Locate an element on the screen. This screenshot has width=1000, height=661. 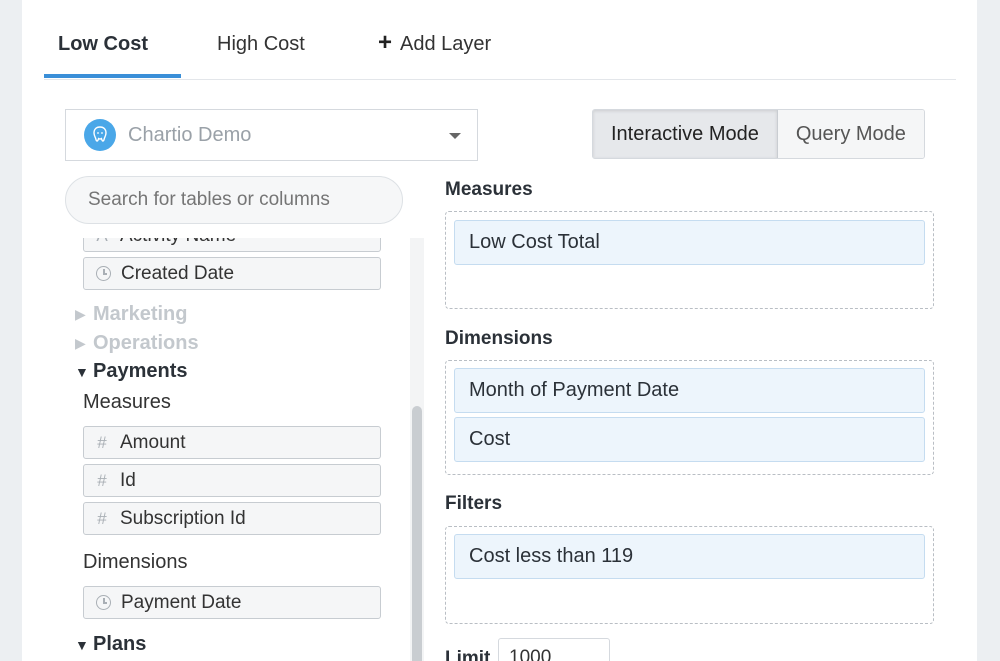
measures-title: Measures is located at coordinates (489, 189).